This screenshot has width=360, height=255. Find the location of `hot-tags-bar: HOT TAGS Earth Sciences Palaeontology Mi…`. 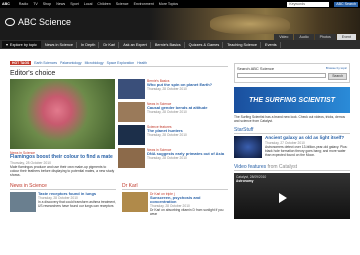

hot-tags-bar: HOT TAGS Earth Sciences Palaeontology Mi… is located at coordinates (119, 64).